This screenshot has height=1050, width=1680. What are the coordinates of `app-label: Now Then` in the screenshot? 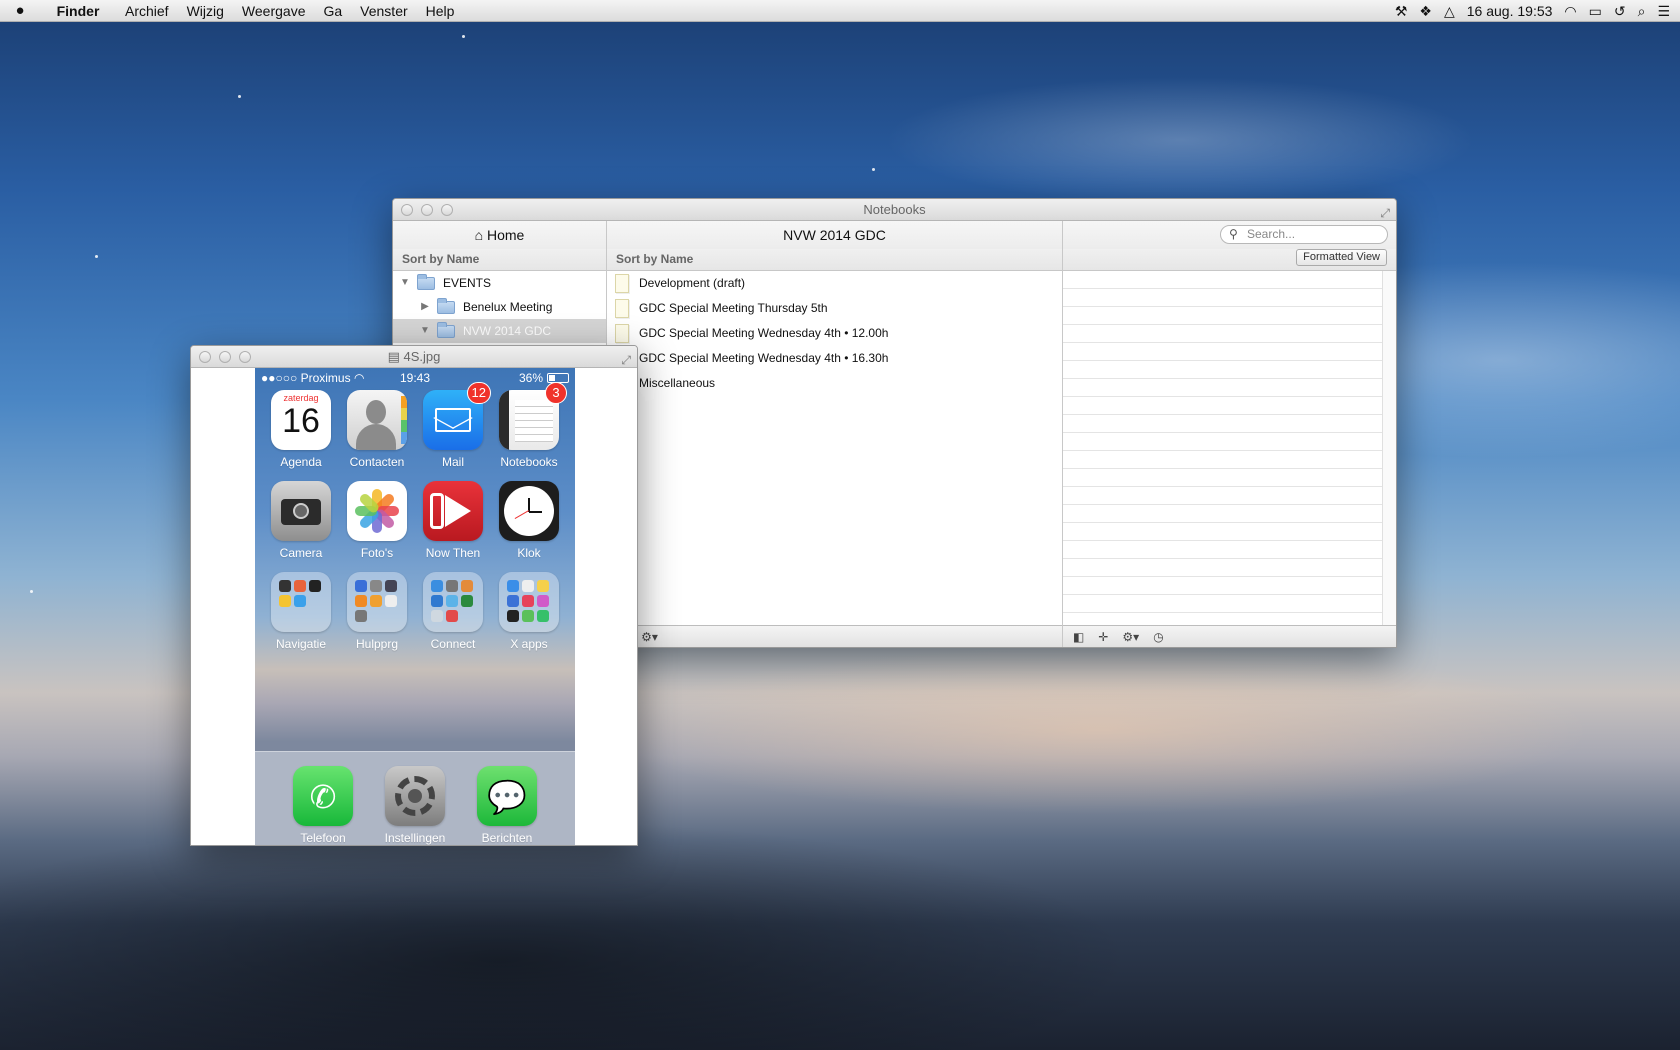 It's located at (453, 553).